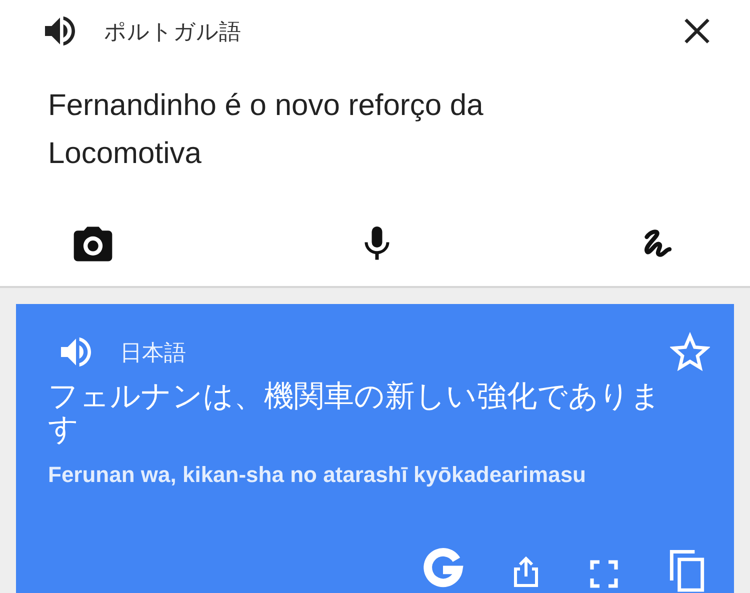  I want to click on romanization-text: Ferunan wa, kikan-sha no atarashī kyōkadearimasu, so click(317, 475).